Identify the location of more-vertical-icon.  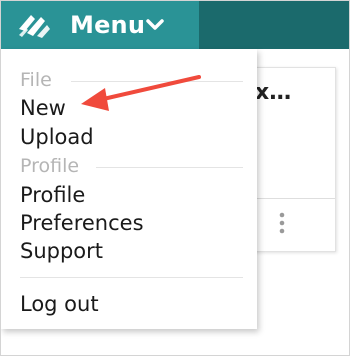
(282, 223).